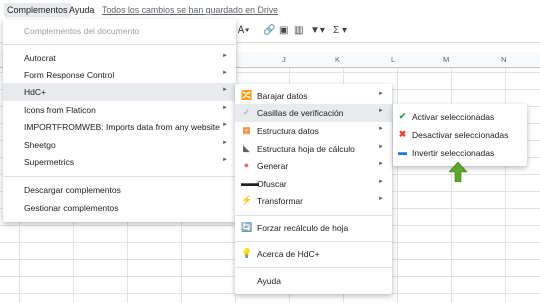  Describe the element at coordinates (393, 59) in the screenshot. I see `column-header: L` at that location.